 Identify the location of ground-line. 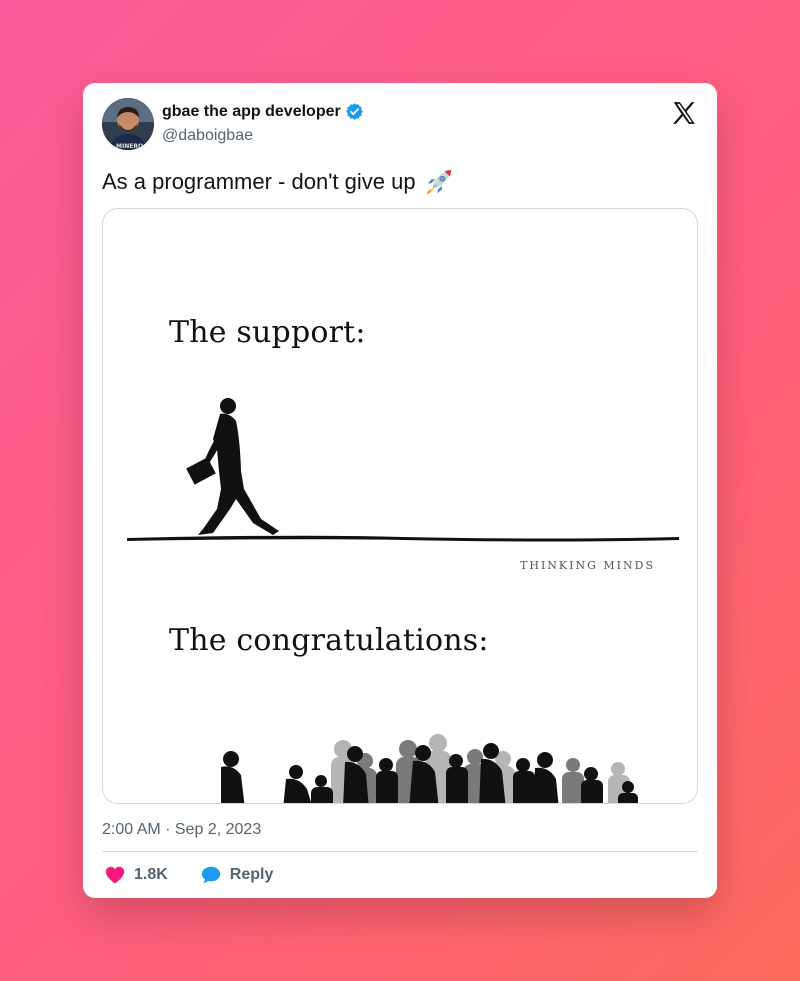
(403, 538).